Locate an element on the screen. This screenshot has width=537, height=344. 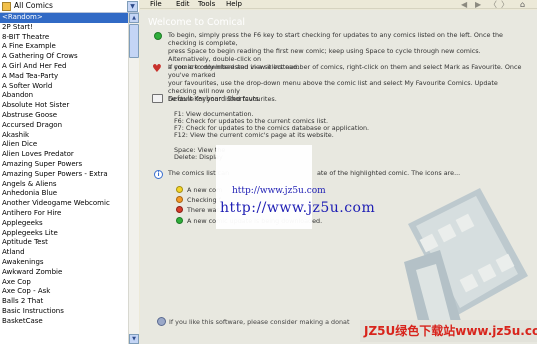
scroll-up-icon: ▲ is located at coordinates (134, 18).